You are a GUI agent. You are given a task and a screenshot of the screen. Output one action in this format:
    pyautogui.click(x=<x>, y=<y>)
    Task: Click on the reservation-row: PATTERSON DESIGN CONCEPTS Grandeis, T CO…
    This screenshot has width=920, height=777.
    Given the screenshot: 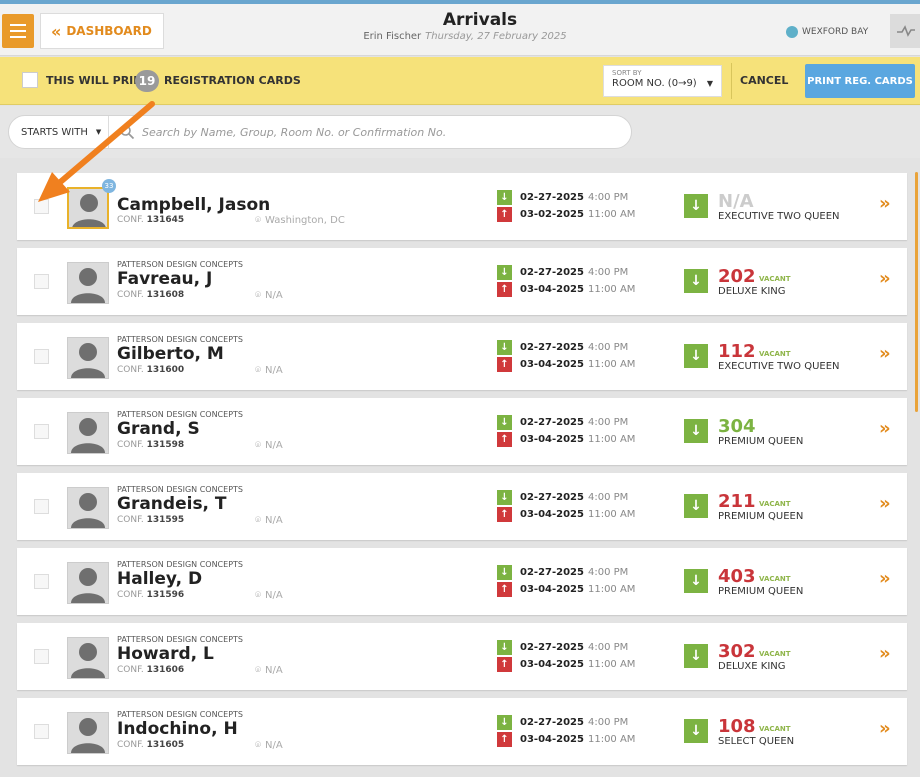 What is the action you would take?
    pyautogui.click(x=462, y=506)
    